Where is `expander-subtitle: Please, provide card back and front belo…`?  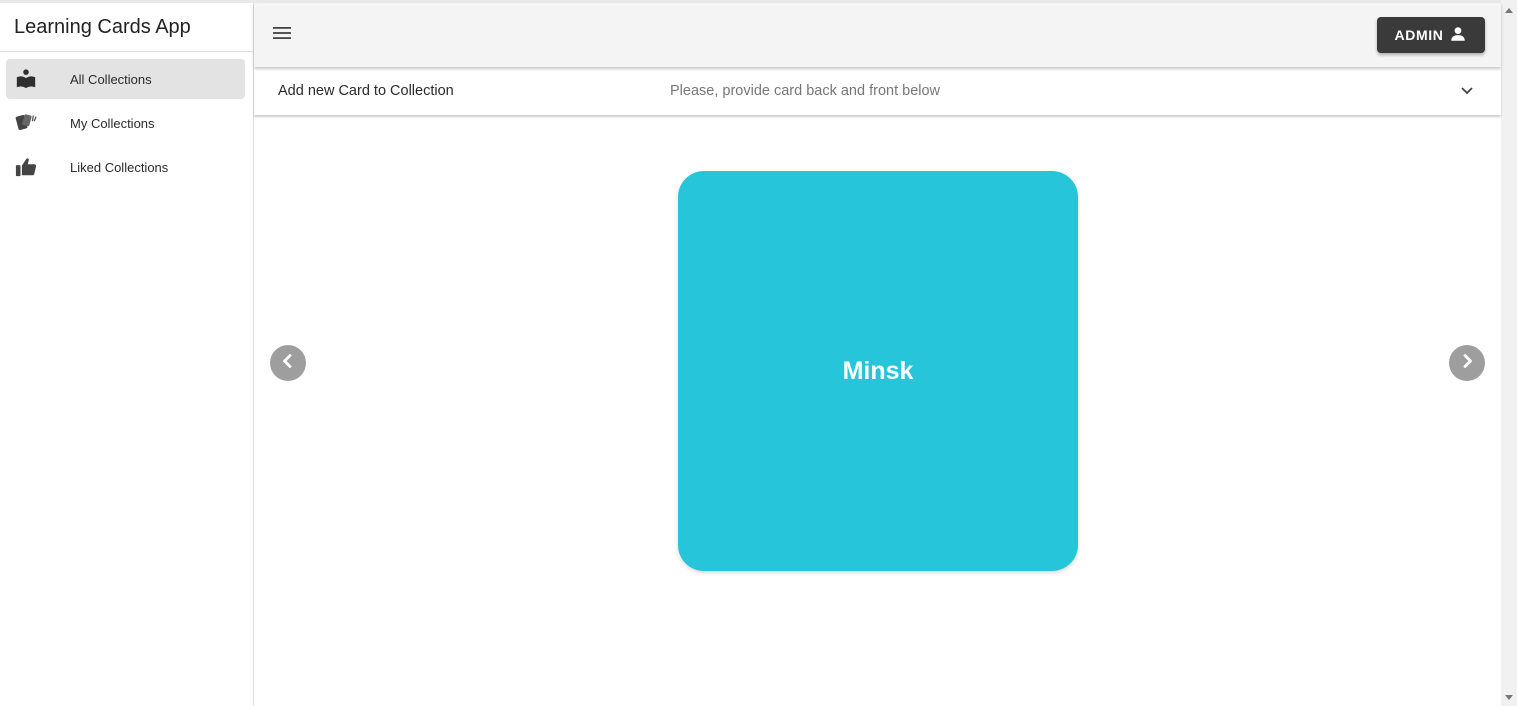 expander-subtitle: Please, provide card back and front belo… is located at coordinates (805, 91).